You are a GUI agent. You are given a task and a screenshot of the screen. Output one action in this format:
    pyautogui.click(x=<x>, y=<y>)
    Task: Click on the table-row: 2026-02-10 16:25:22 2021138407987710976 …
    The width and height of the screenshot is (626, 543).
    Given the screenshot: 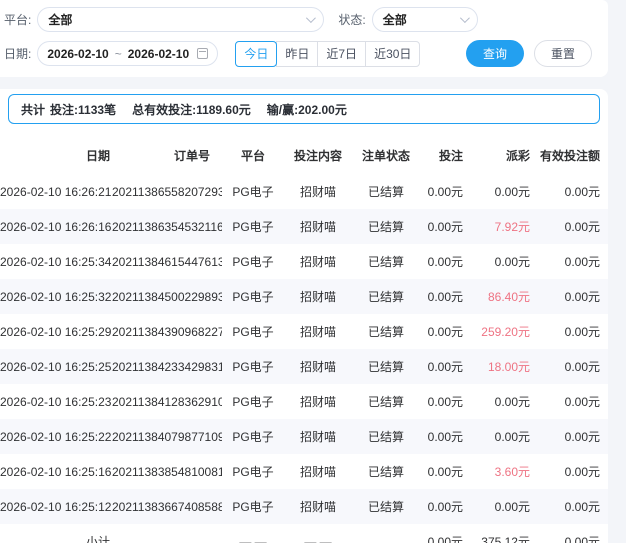 What is the action you would take?
    pyautogui.click(x=304, y=436)
    